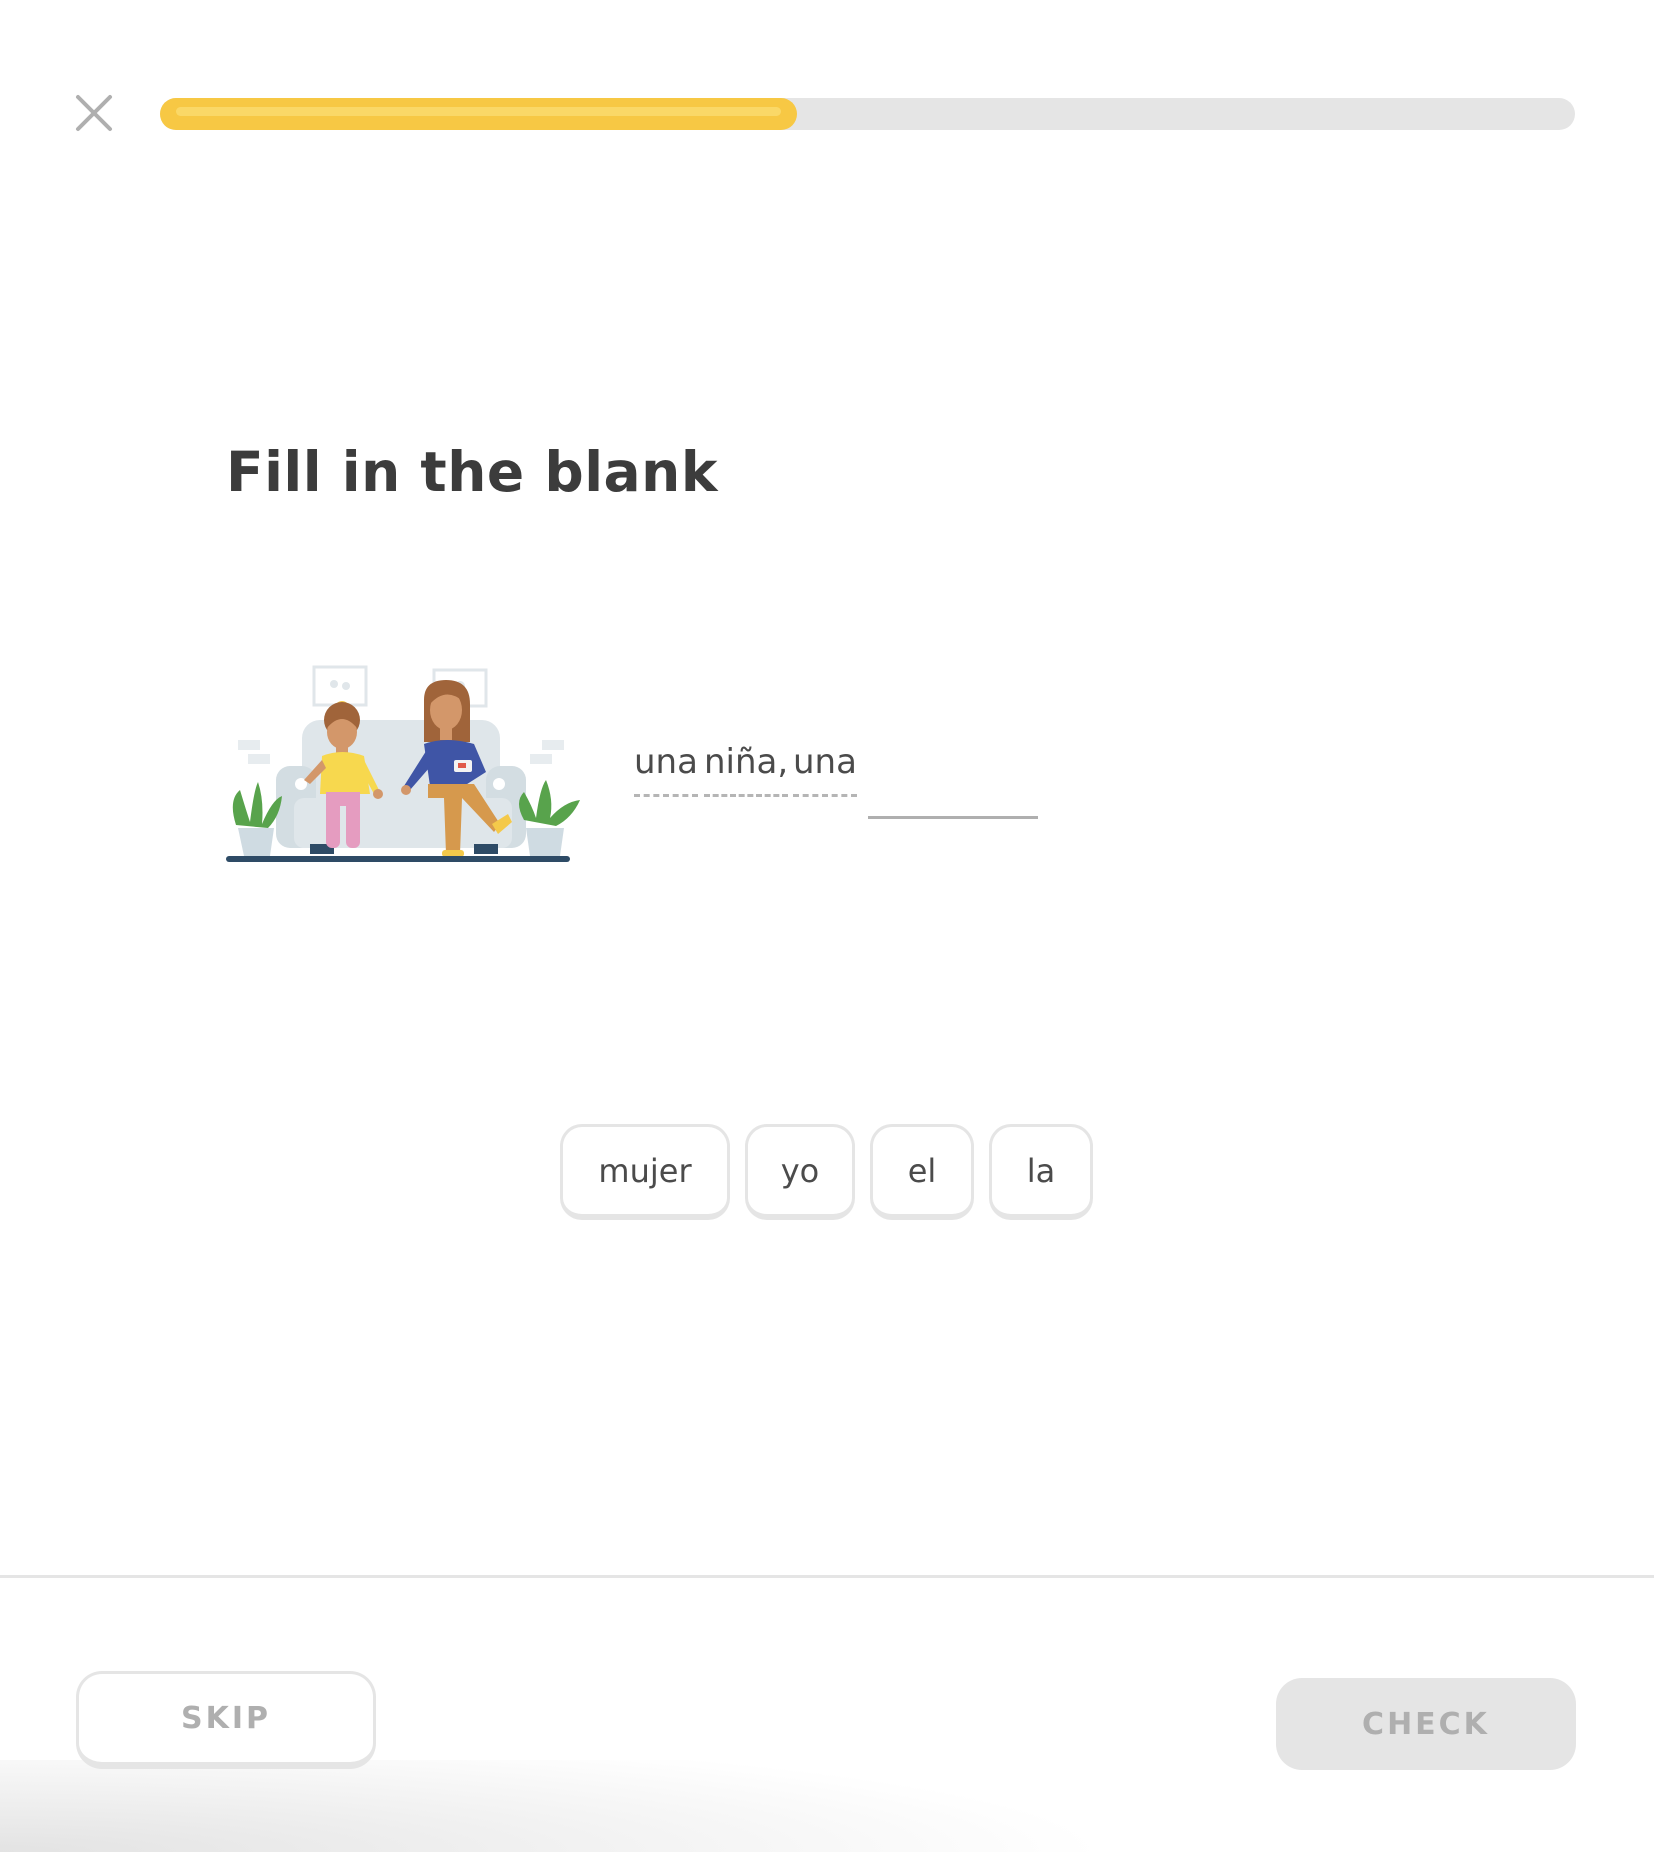 The image size is (1654, 1852). What do you see at coordinates (645, 1172) in the screenshot?
I see `word-option-mujer: mujer` at bounding box center [645, 1172].